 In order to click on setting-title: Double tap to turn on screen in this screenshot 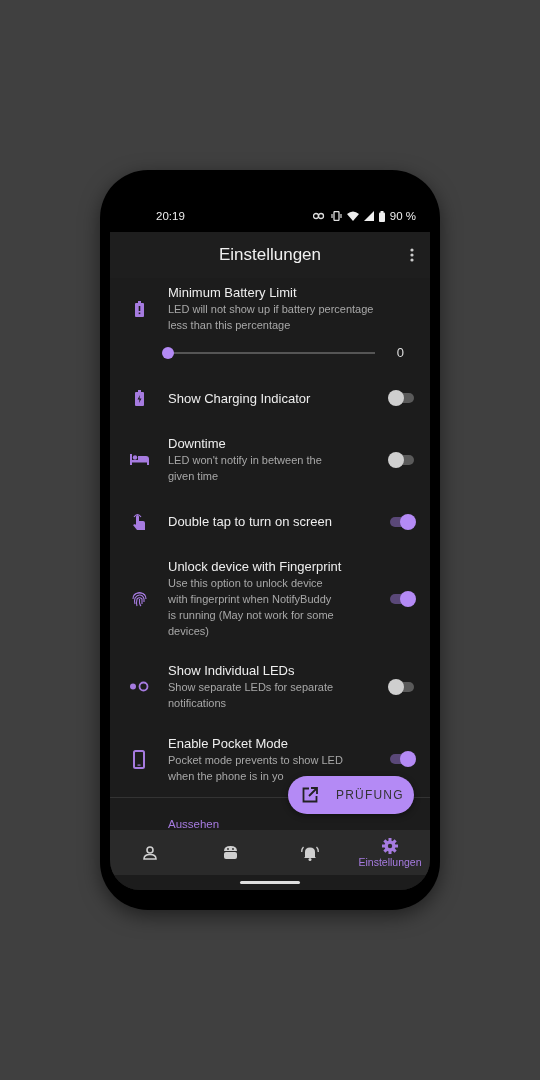, I will do `click(251, 521)`.